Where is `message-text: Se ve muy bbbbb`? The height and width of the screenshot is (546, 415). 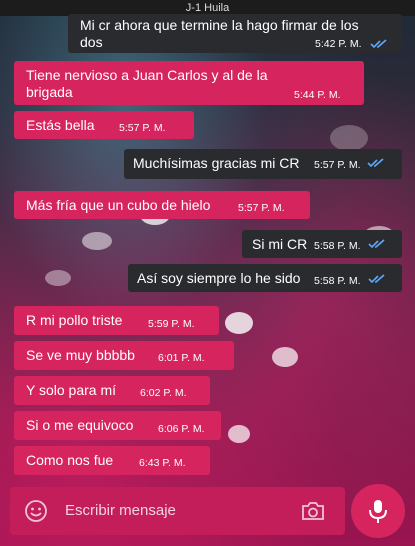 message-text: Se ve muy bbbbb is located at coordinates (80, 355).